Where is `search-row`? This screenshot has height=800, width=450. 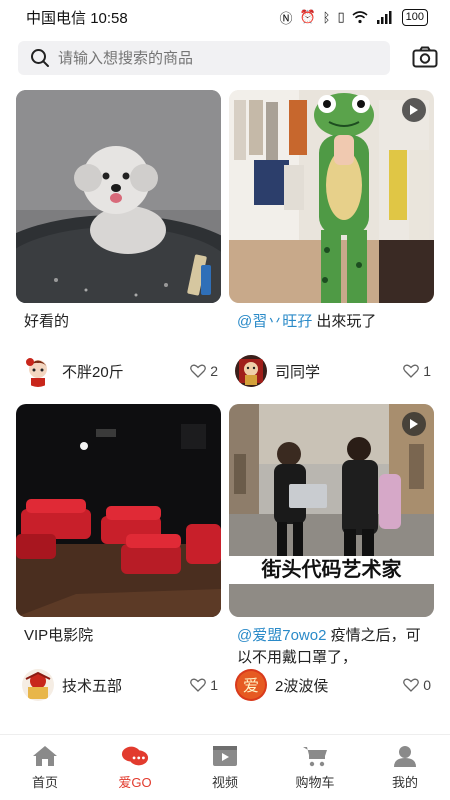 search-row is located at coordinates (228, 58).